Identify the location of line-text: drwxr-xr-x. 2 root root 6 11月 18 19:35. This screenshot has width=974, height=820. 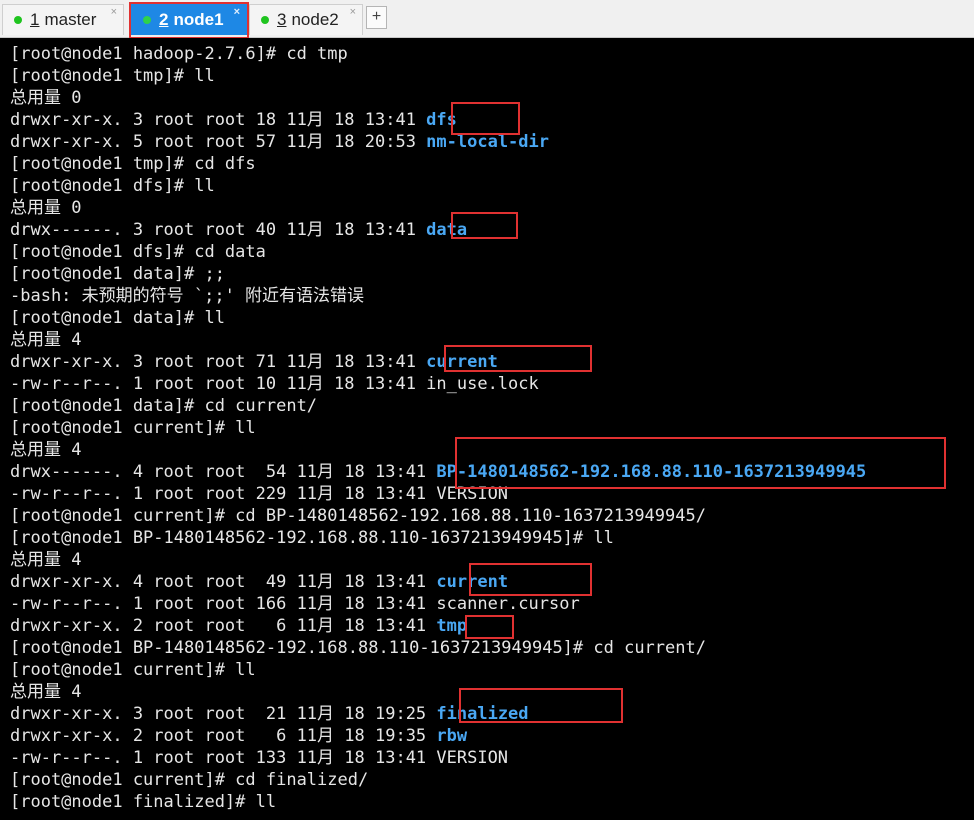
(223, 736).